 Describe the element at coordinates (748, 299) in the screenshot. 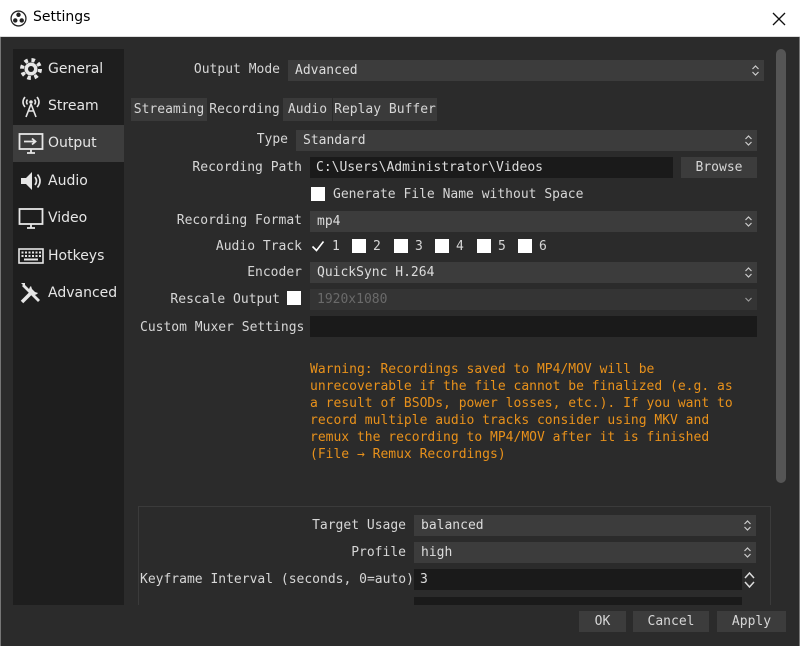

I see `chevron-down-icon` at that location.